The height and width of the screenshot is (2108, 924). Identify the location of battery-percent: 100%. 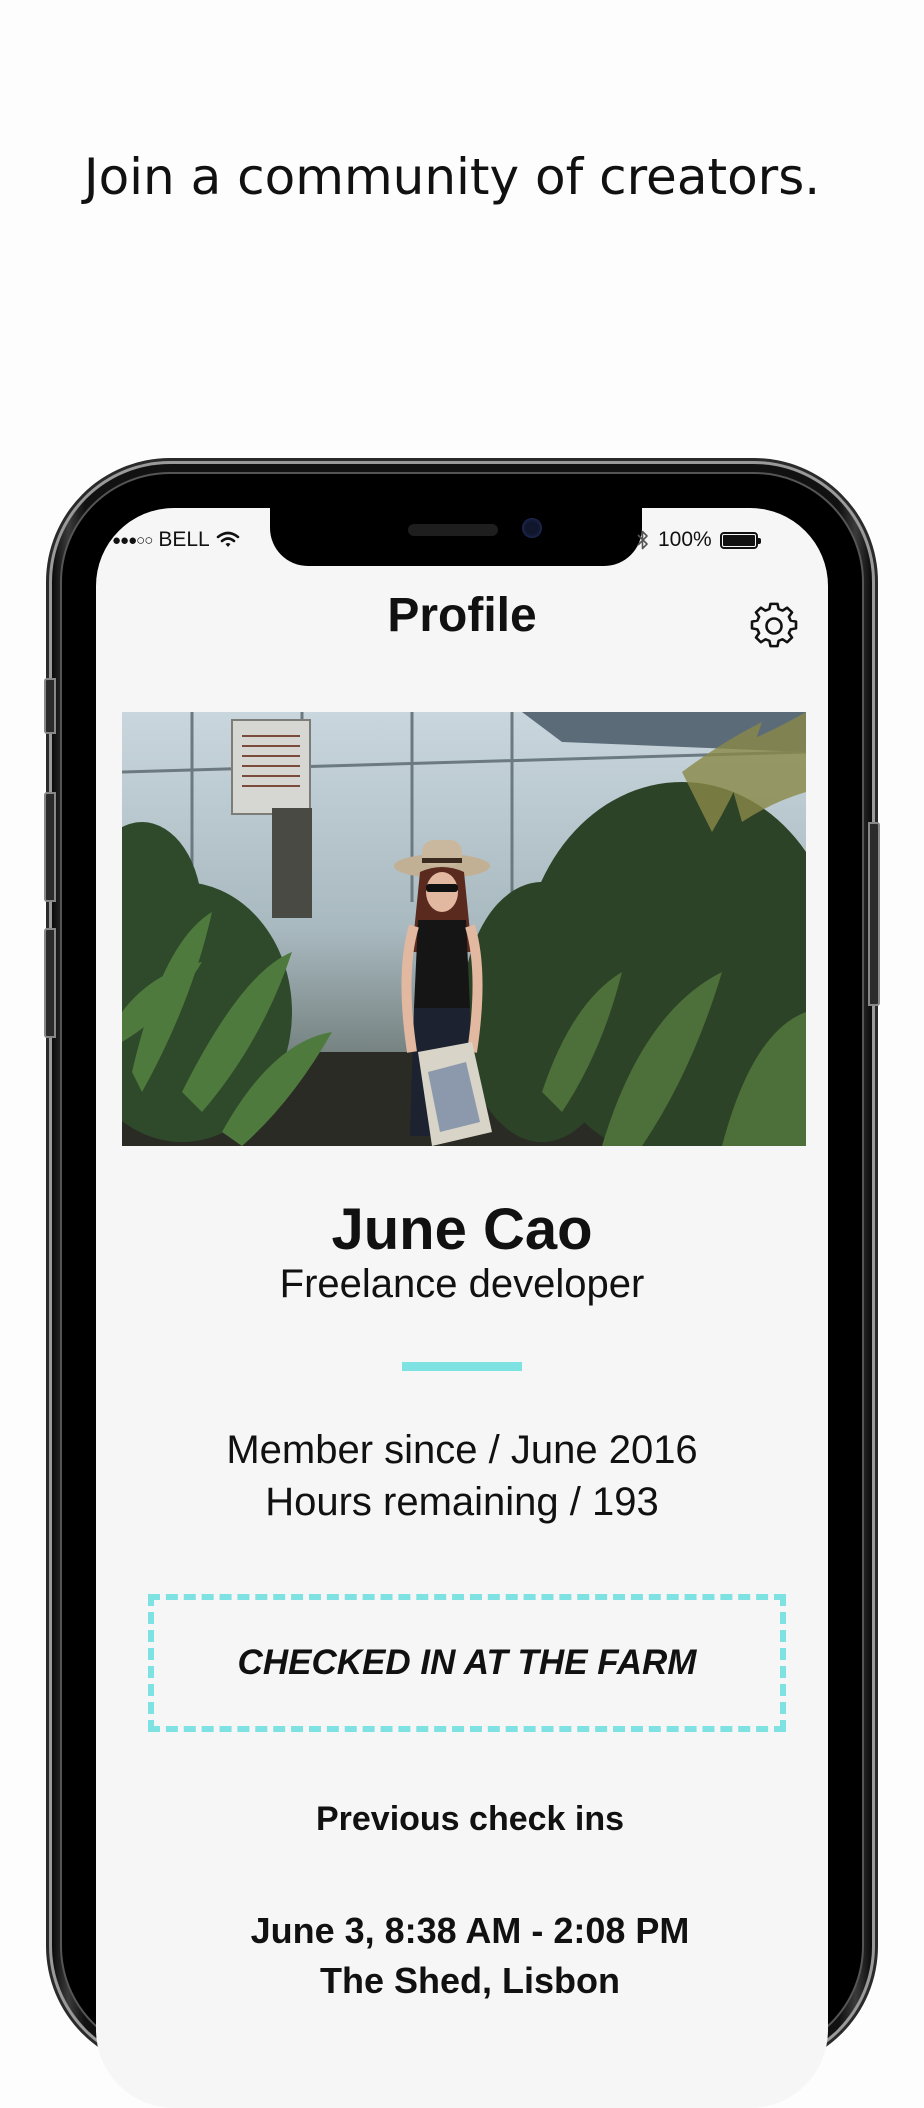
(685, 539).